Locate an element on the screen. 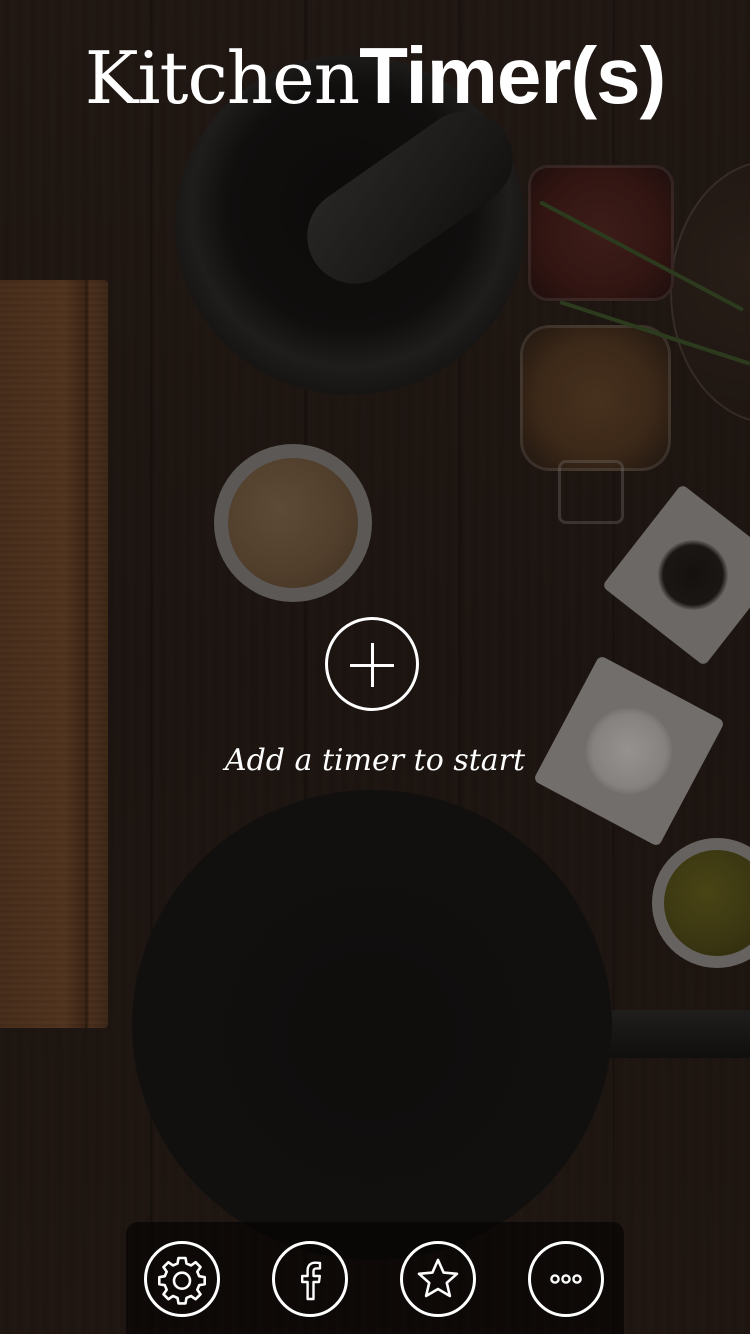 This screenshot has width=750, height=1334. add-timer-button is located at coordinates (372, 664).